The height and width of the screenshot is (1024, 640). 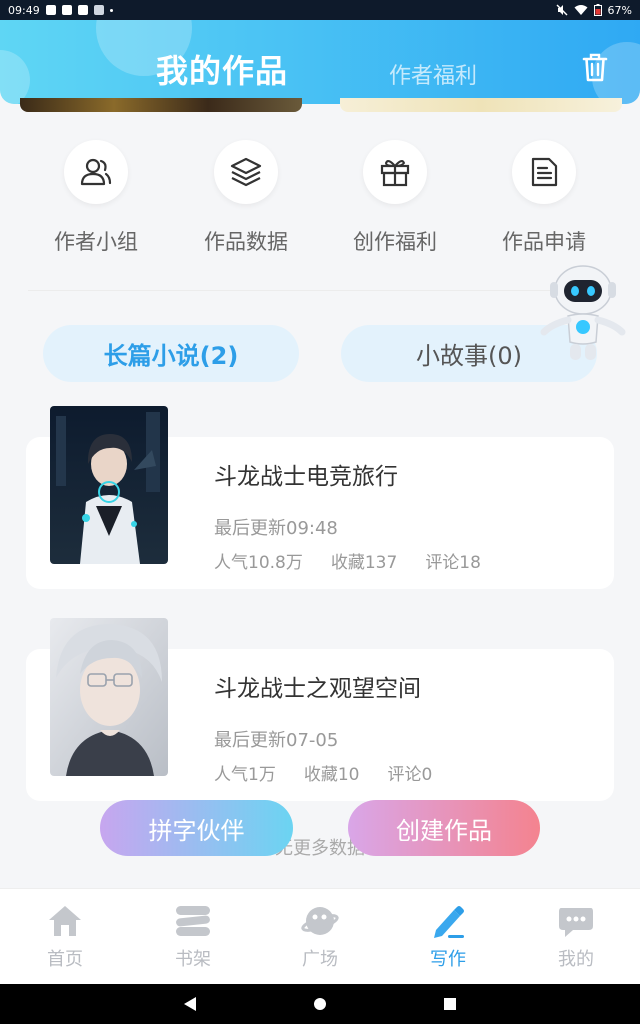 I want to click on quick-item-label: 作者小组, so click(x=96, y=242).